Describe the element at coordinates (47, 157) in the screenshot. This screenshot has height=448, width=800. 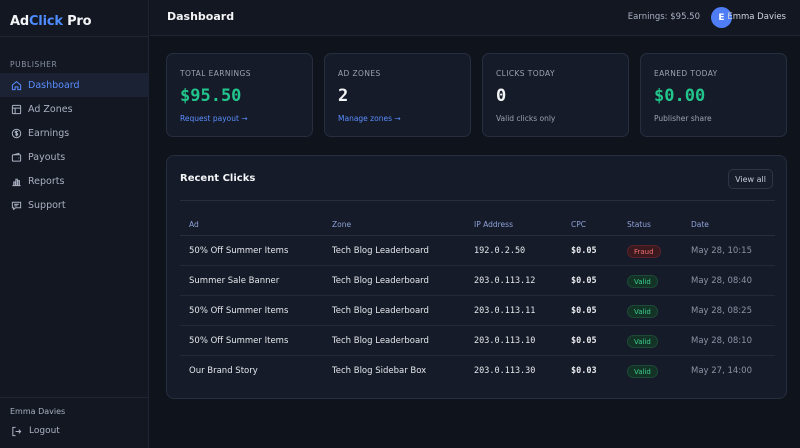
I see `sidebar-item-label: Payouts` at that location.